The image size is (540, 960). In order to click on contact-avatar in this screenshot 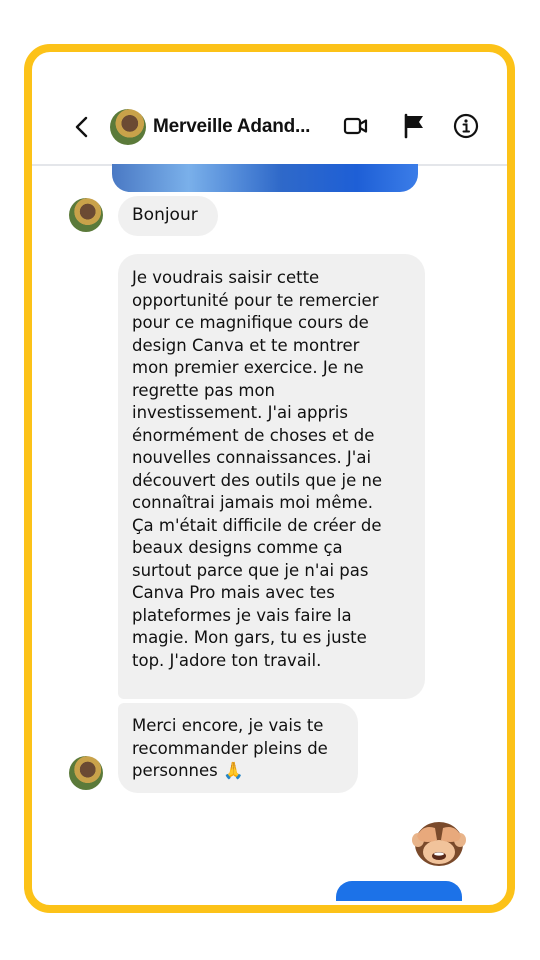, I will do `click(128, 127)`.